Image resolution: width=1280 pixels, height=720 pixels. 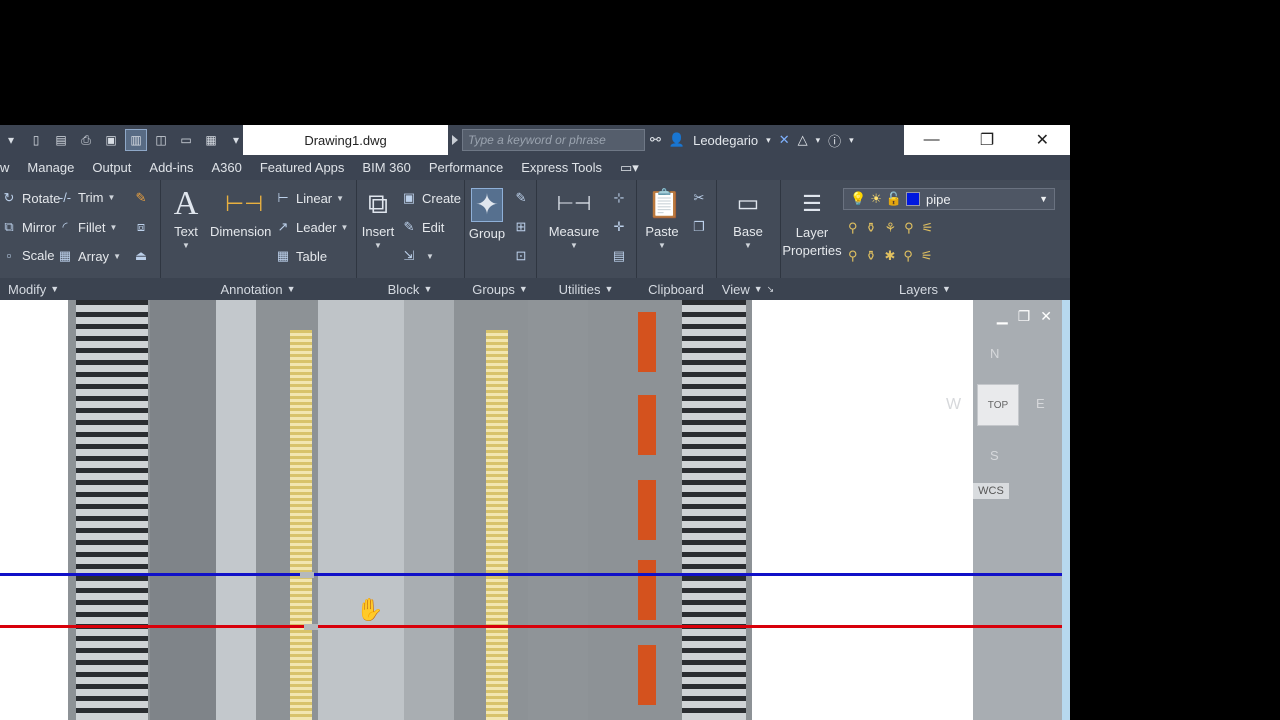 I want to click on tab-express-tools: Express Tools, so click(x=561, y=167).